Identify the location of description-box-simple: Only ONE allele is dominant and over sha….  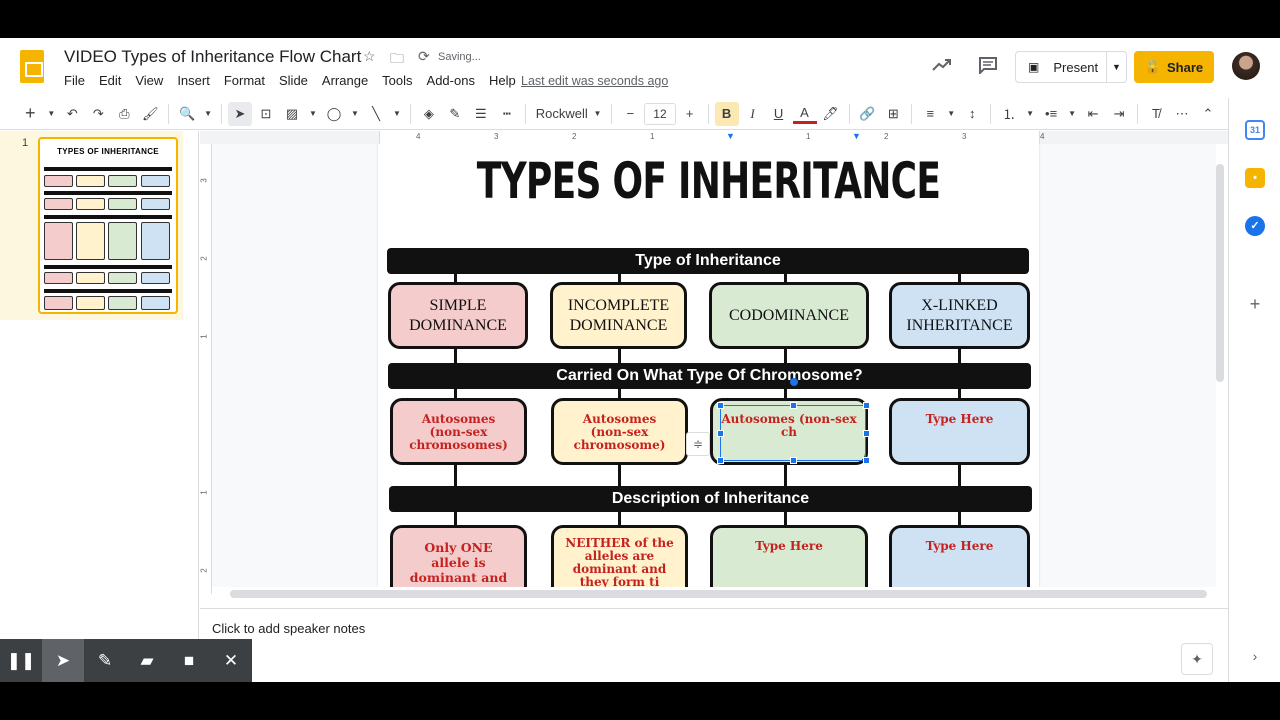
(458, 556).